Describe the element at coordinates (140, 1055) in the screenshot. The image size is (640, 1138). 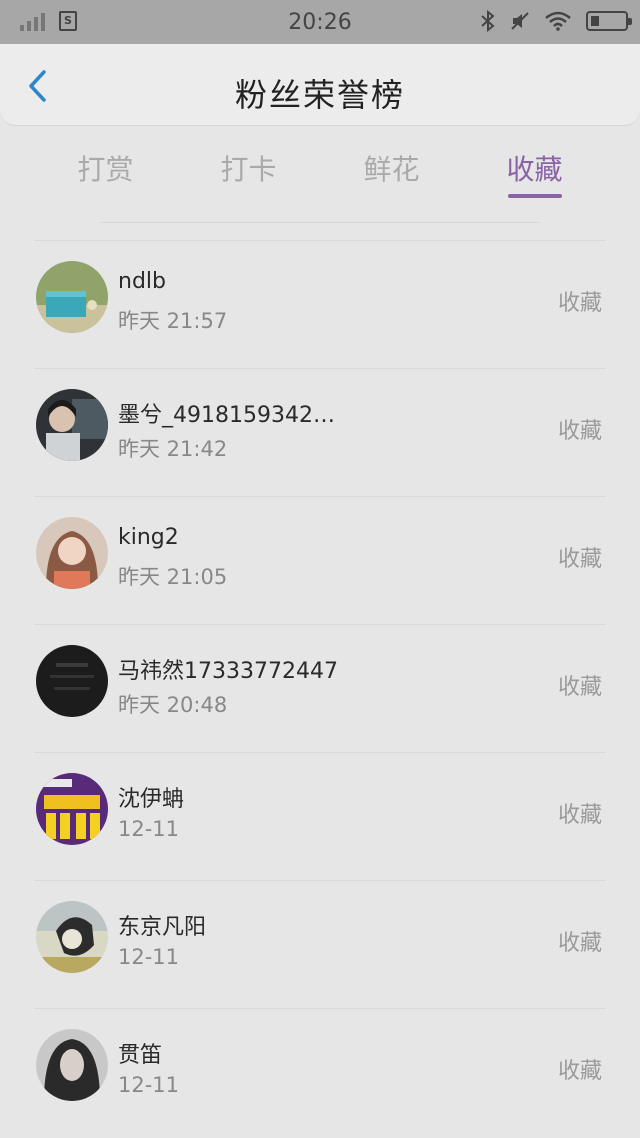
I see `fan-name: 贯笛` at that location.